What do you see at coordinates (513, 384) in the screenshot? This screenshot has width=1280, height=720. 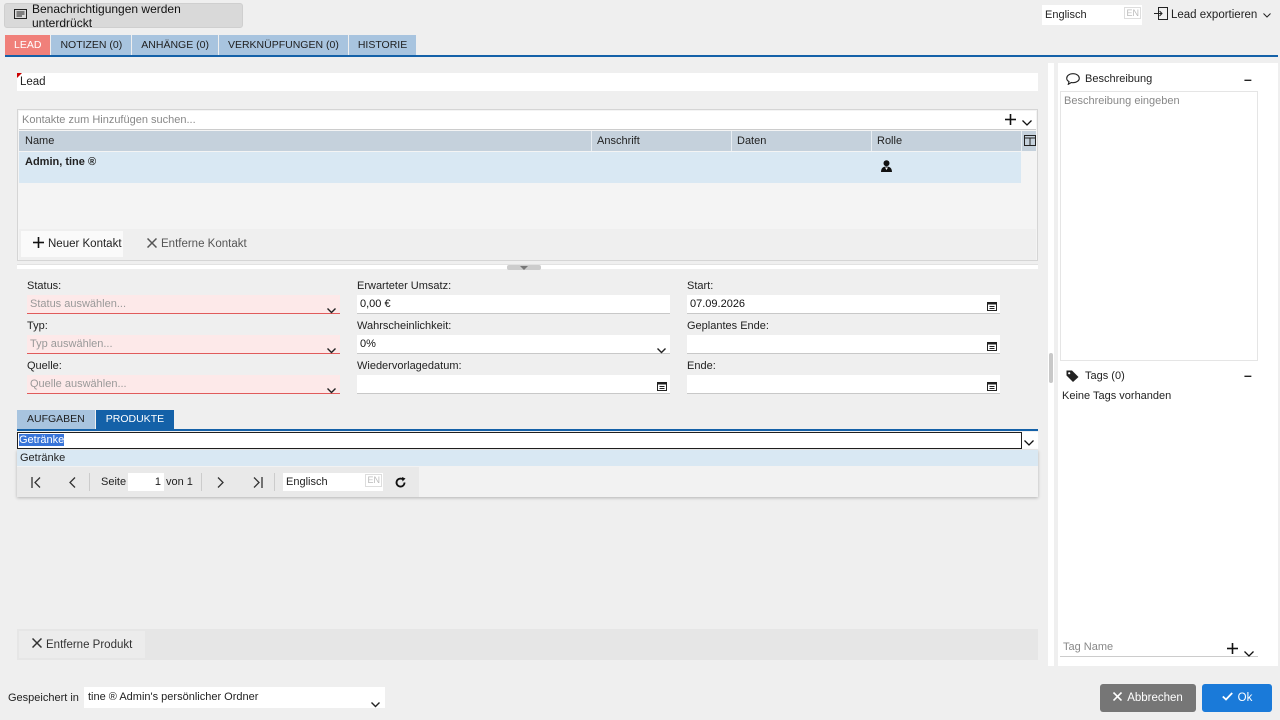 I see `wiedervorlage-date-input` at bounding box center [513, 384].